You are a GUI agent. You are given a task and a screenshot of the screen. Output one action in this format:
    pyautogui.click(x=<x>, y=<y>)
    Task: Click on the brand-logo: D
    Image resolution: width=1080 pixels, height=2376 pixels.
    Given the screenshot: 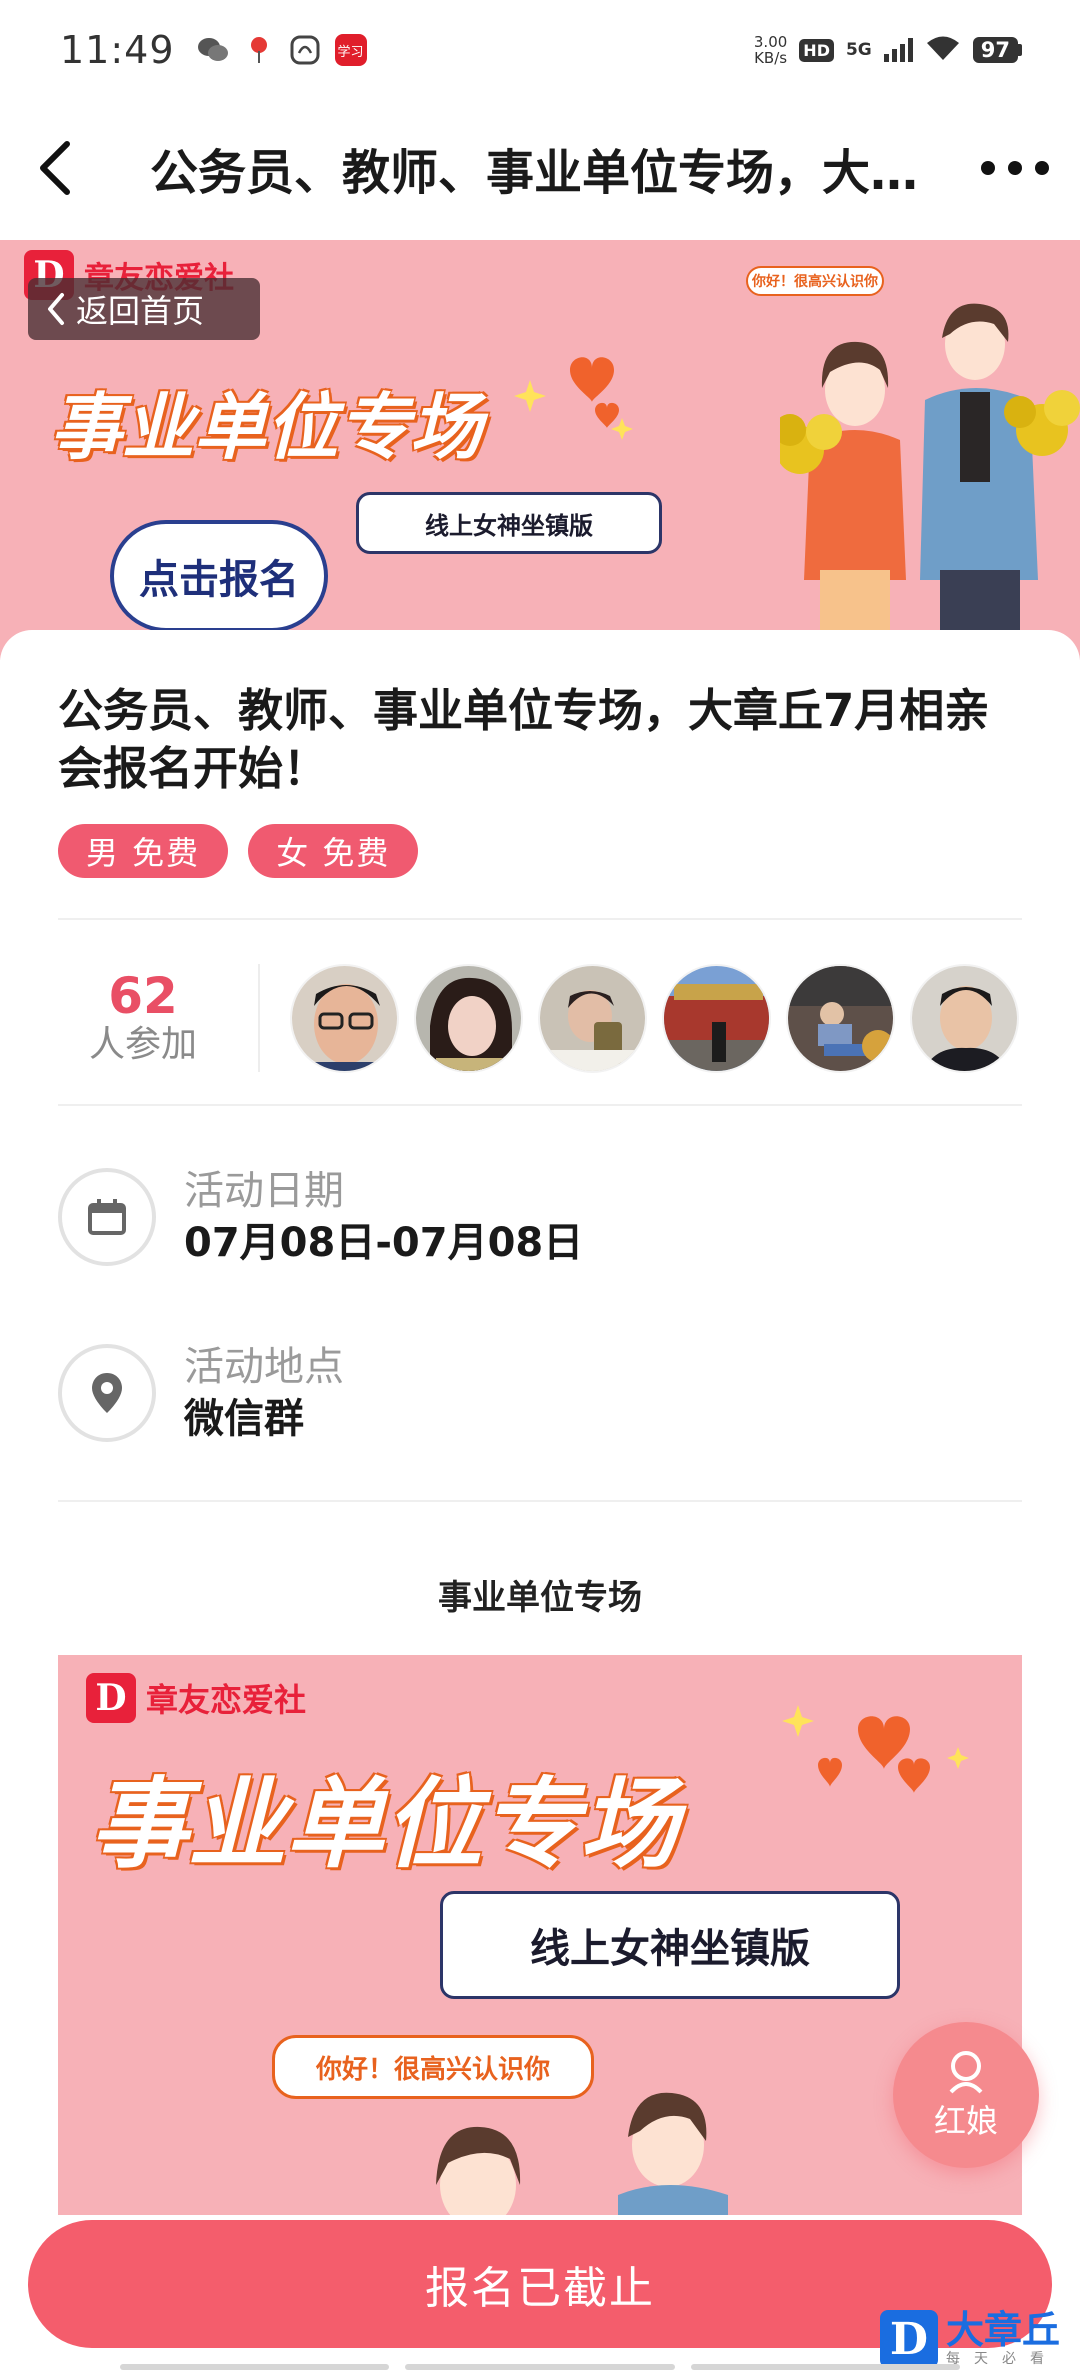 What is the action you would take?
    pyautogui.click(x=111, y=1698)
    